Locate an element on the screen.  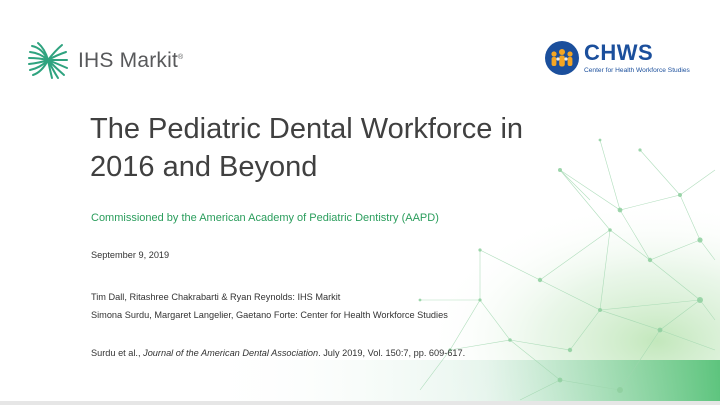
ihs-markit-globe-icon is located at coordinates (48, 60).